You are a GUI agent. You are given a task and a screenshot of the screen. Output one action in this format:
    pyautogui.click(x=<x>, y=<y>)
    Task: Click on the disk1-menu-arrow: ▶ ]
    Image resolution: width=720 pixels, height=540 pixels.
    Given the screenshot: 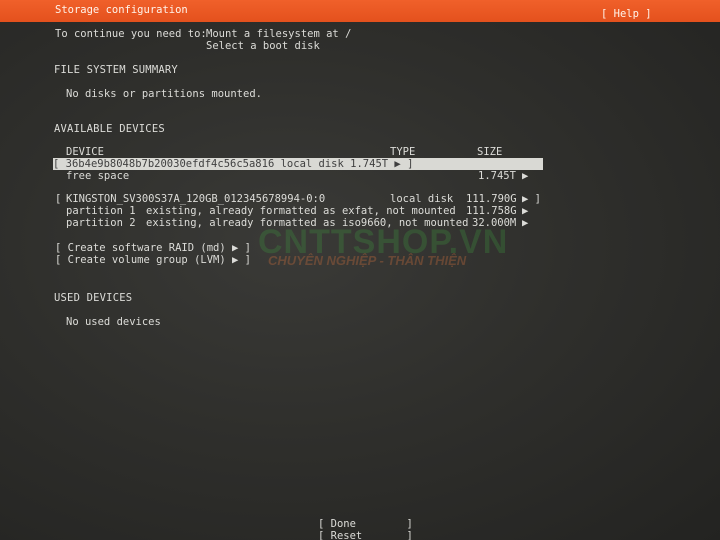 What is the action you would take?
    pyautogui.click(x=403, y=164)
    